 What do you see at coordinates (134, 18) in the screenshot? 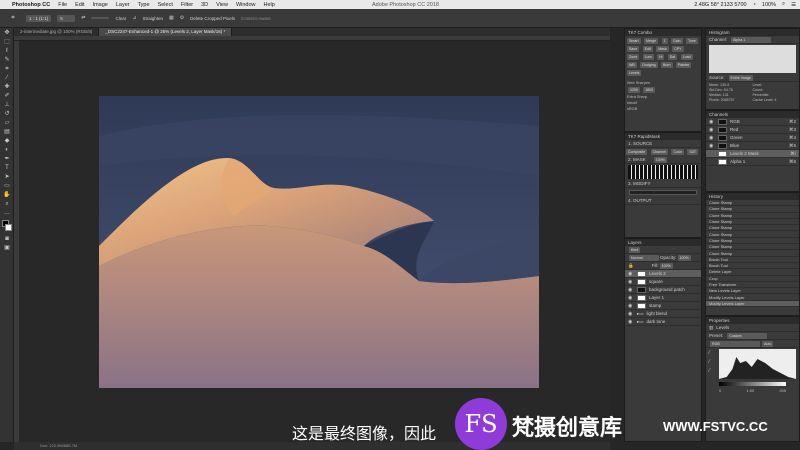
I see `straighten-icon: ⊿` at bounding box center [134, 18].